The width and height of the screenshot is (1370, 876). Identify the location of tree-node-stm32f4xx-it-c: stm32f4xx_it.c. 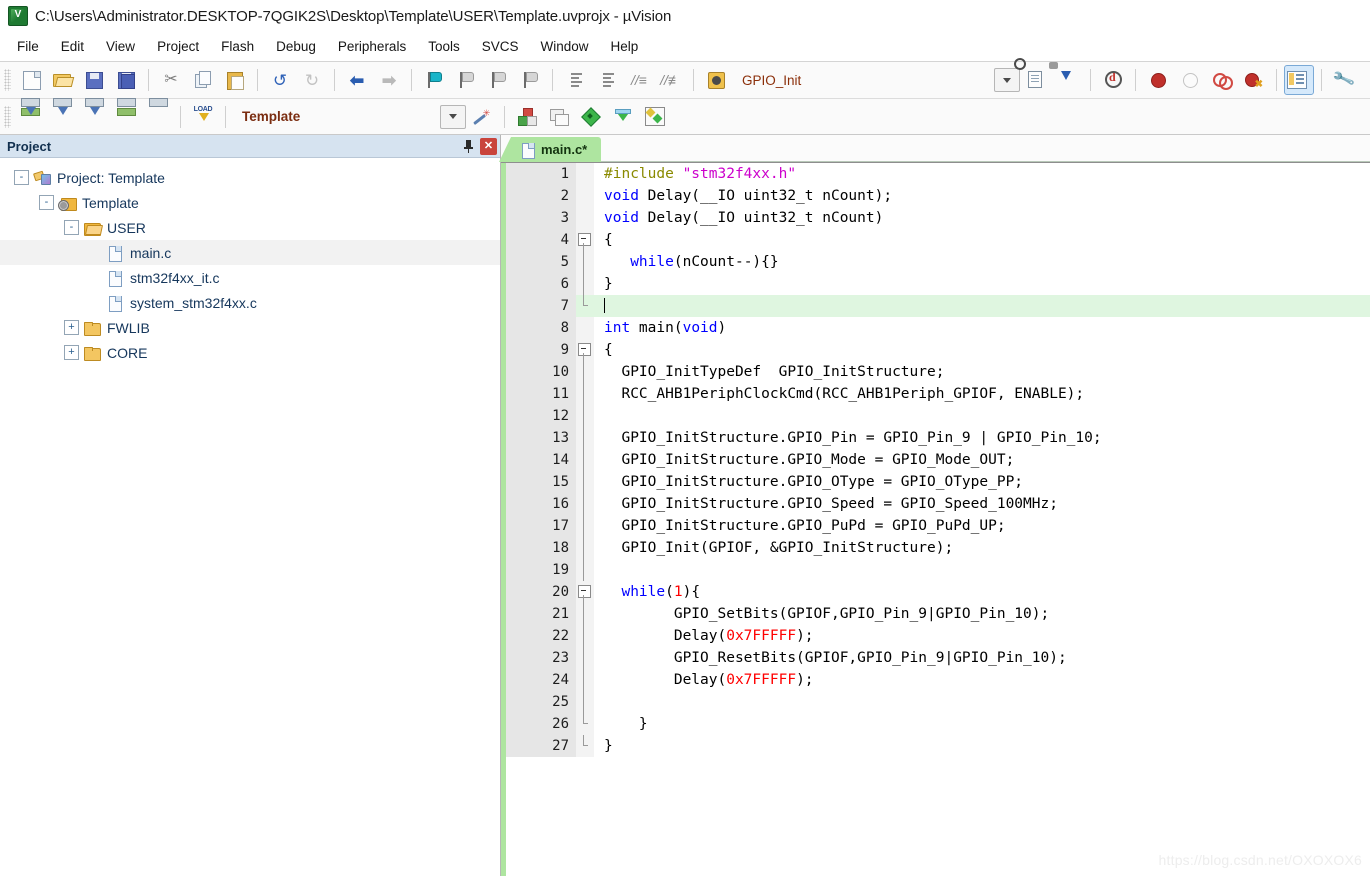
(250, 277).